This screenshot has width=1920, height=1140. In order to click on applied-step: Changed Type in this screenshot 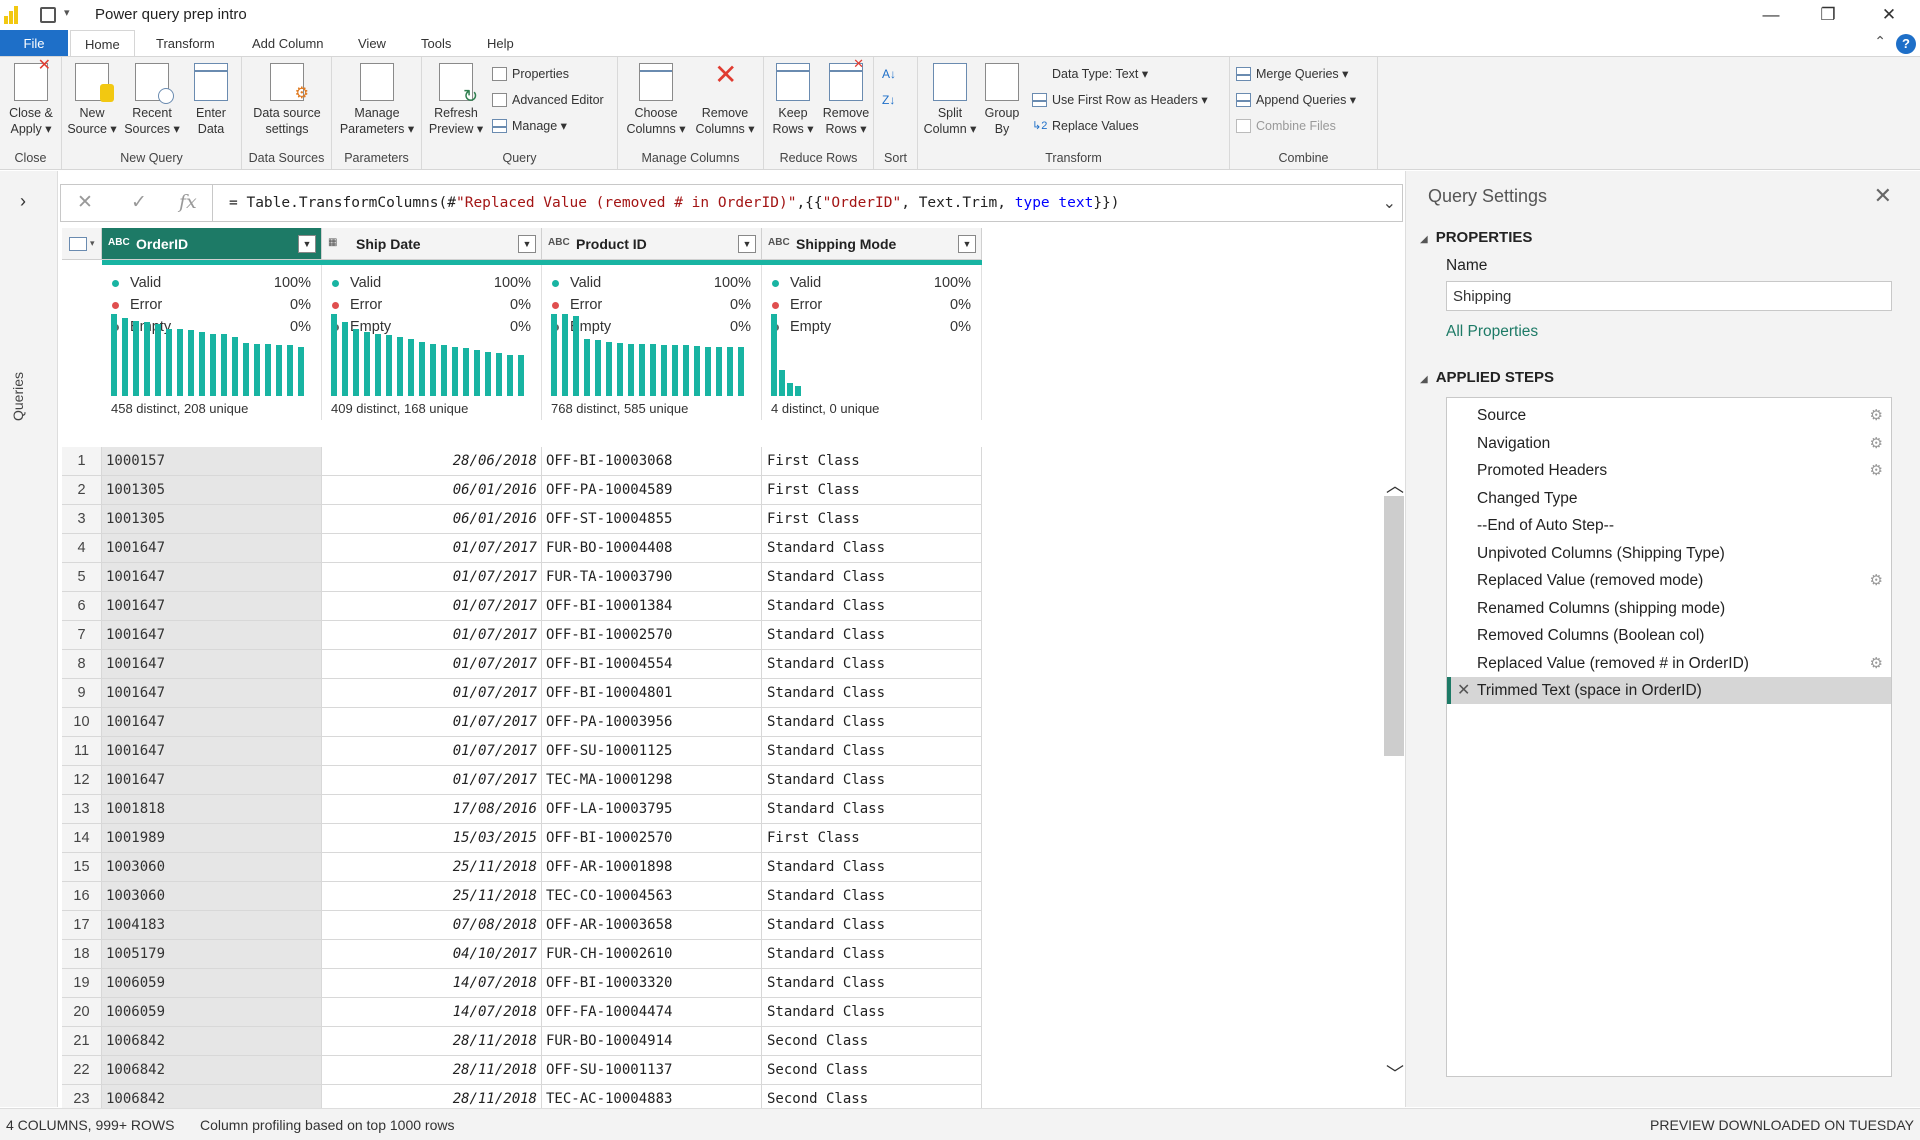, I will do `click(1669, 498)`.